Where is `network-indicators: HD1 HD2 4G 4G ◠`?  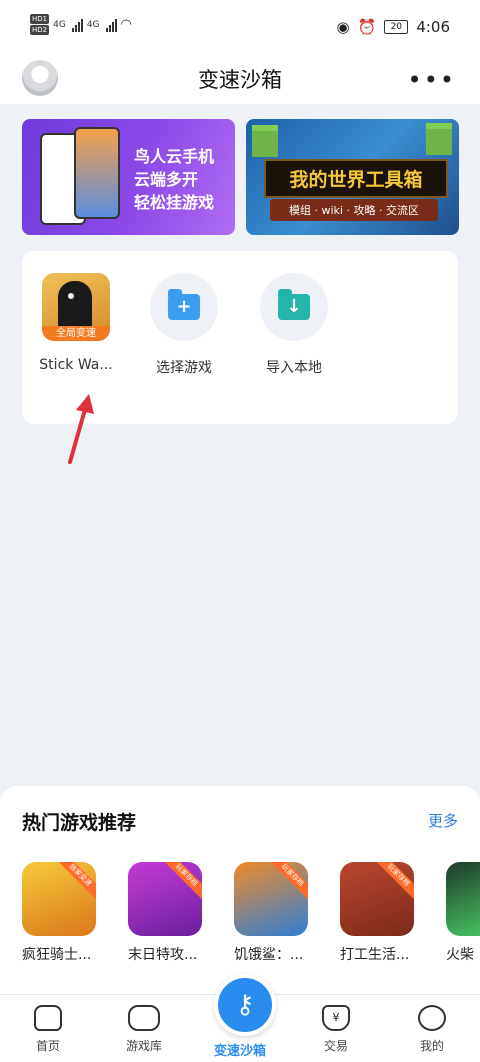 network-indicators: HD1 HD2 4G 4G ◠ is located at coordinates (81, 24).